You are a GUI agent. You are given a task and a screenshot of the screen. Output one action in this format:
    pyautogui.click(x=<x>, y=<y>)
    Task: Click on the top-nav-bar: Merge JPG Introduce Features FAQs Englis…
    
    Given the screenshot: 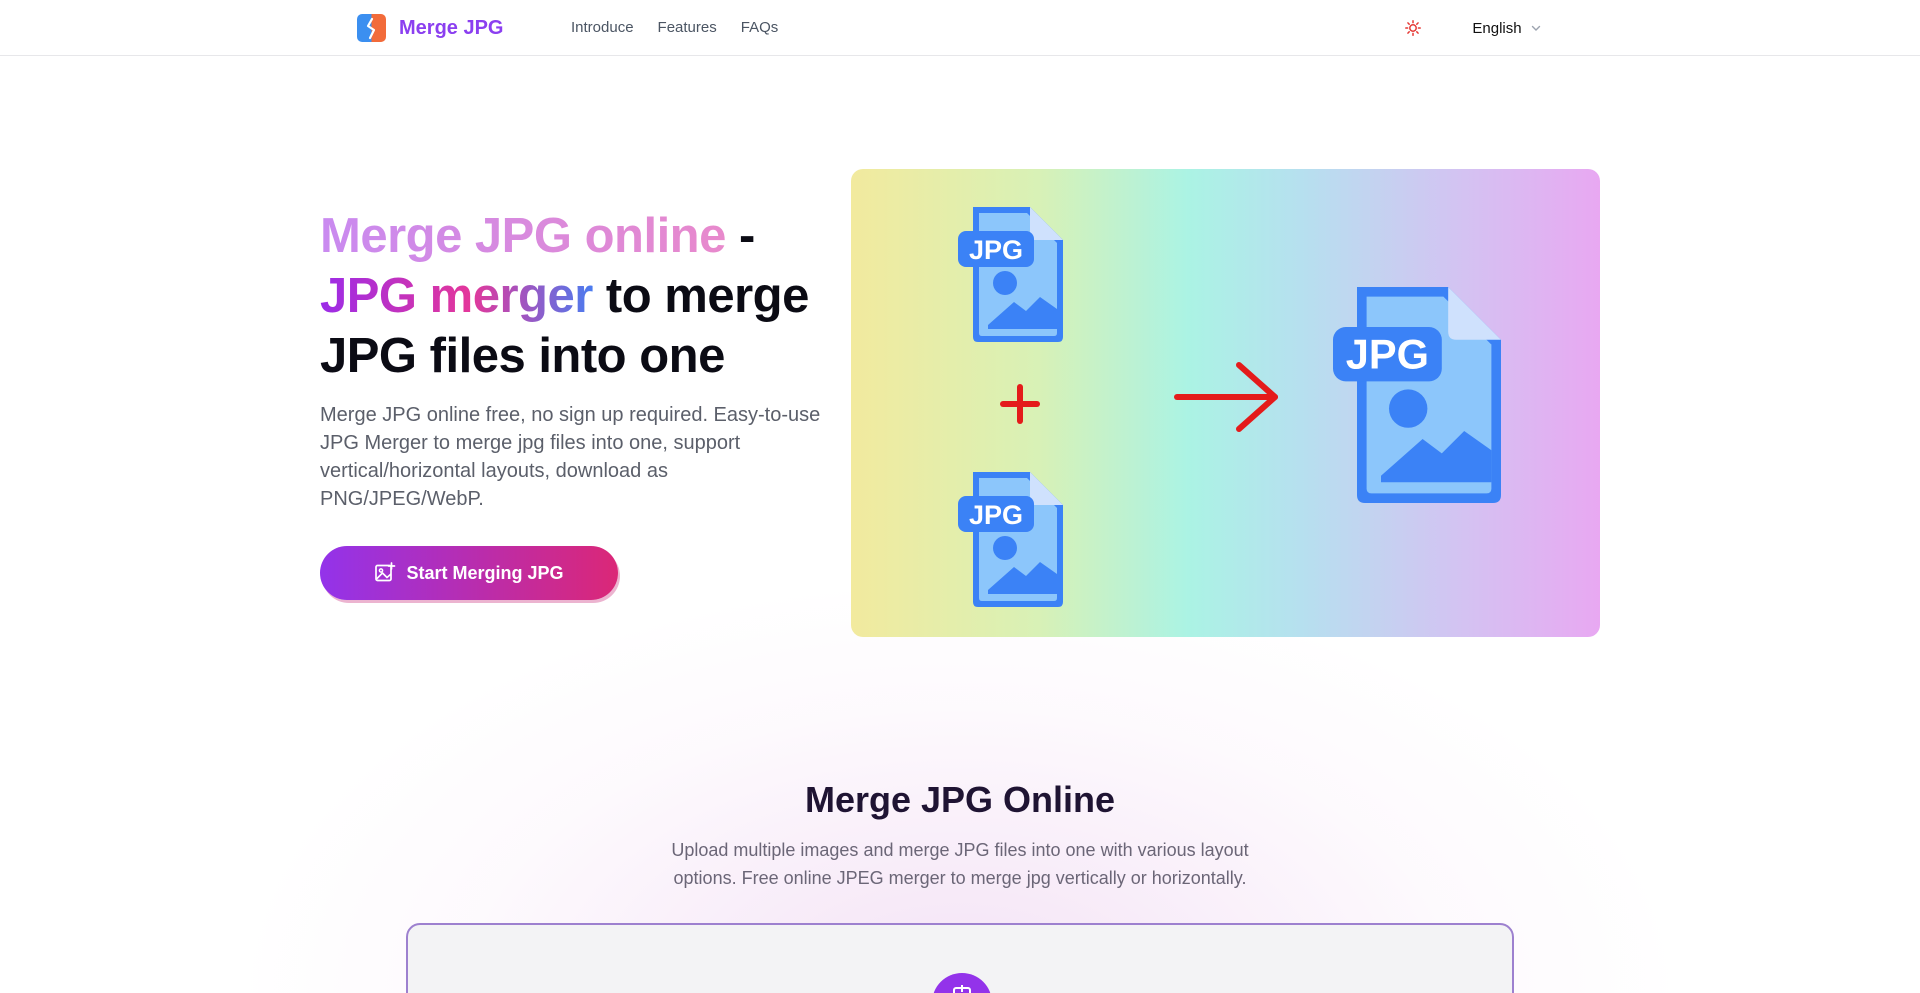 What is the action you would take?
    pyautogui.click(x=960, y=28)
    